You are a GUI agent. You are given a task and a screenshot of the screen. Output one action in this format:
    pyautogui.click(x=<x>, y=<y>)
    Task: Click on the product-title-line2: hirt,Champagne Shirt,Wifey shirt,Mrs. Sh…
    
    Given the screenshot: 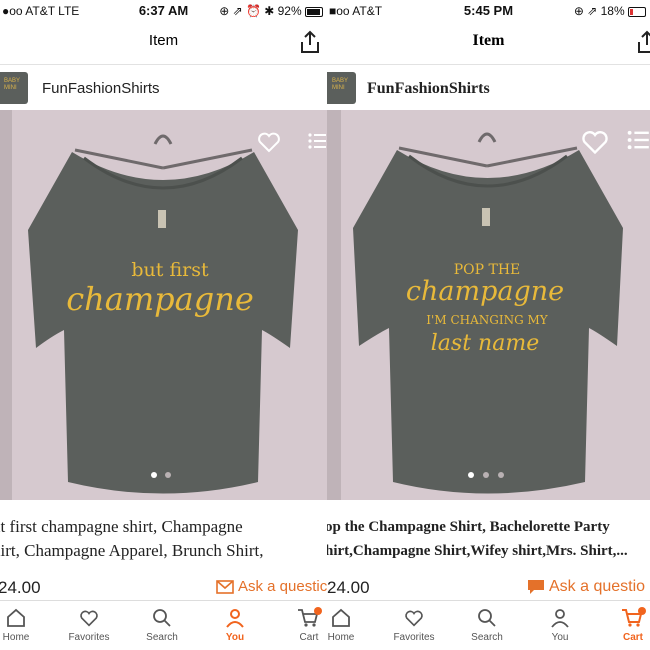 What is the action you would take?
    pyautogui.click(x=477, y=551)
    